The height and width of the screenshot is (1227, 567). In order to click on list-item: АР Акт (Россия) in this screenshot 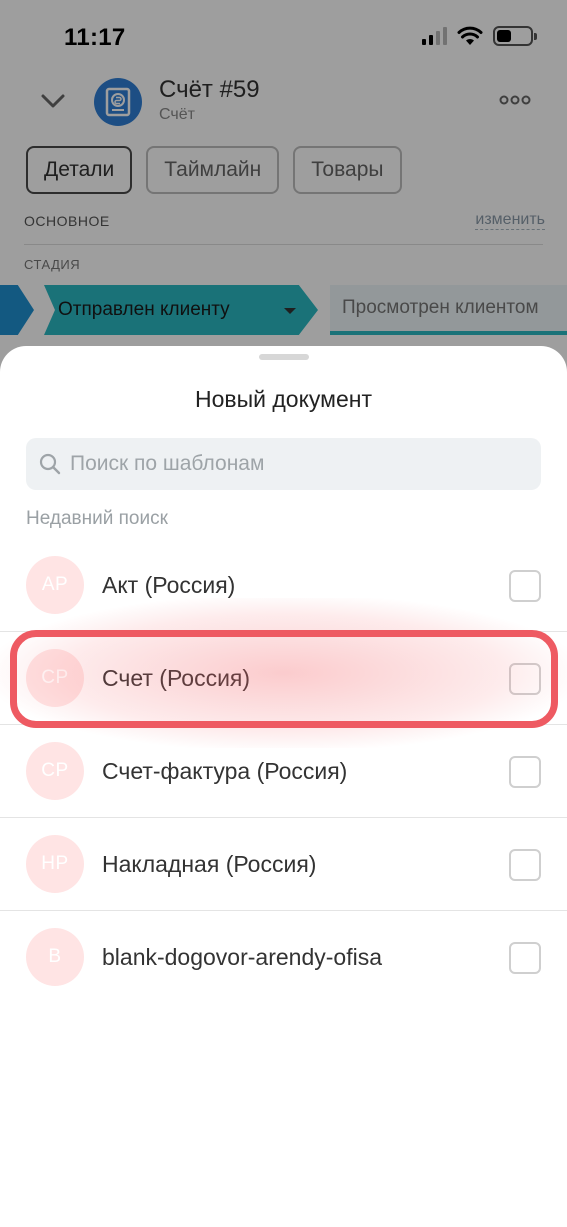, I will do `click(283, 585)`.